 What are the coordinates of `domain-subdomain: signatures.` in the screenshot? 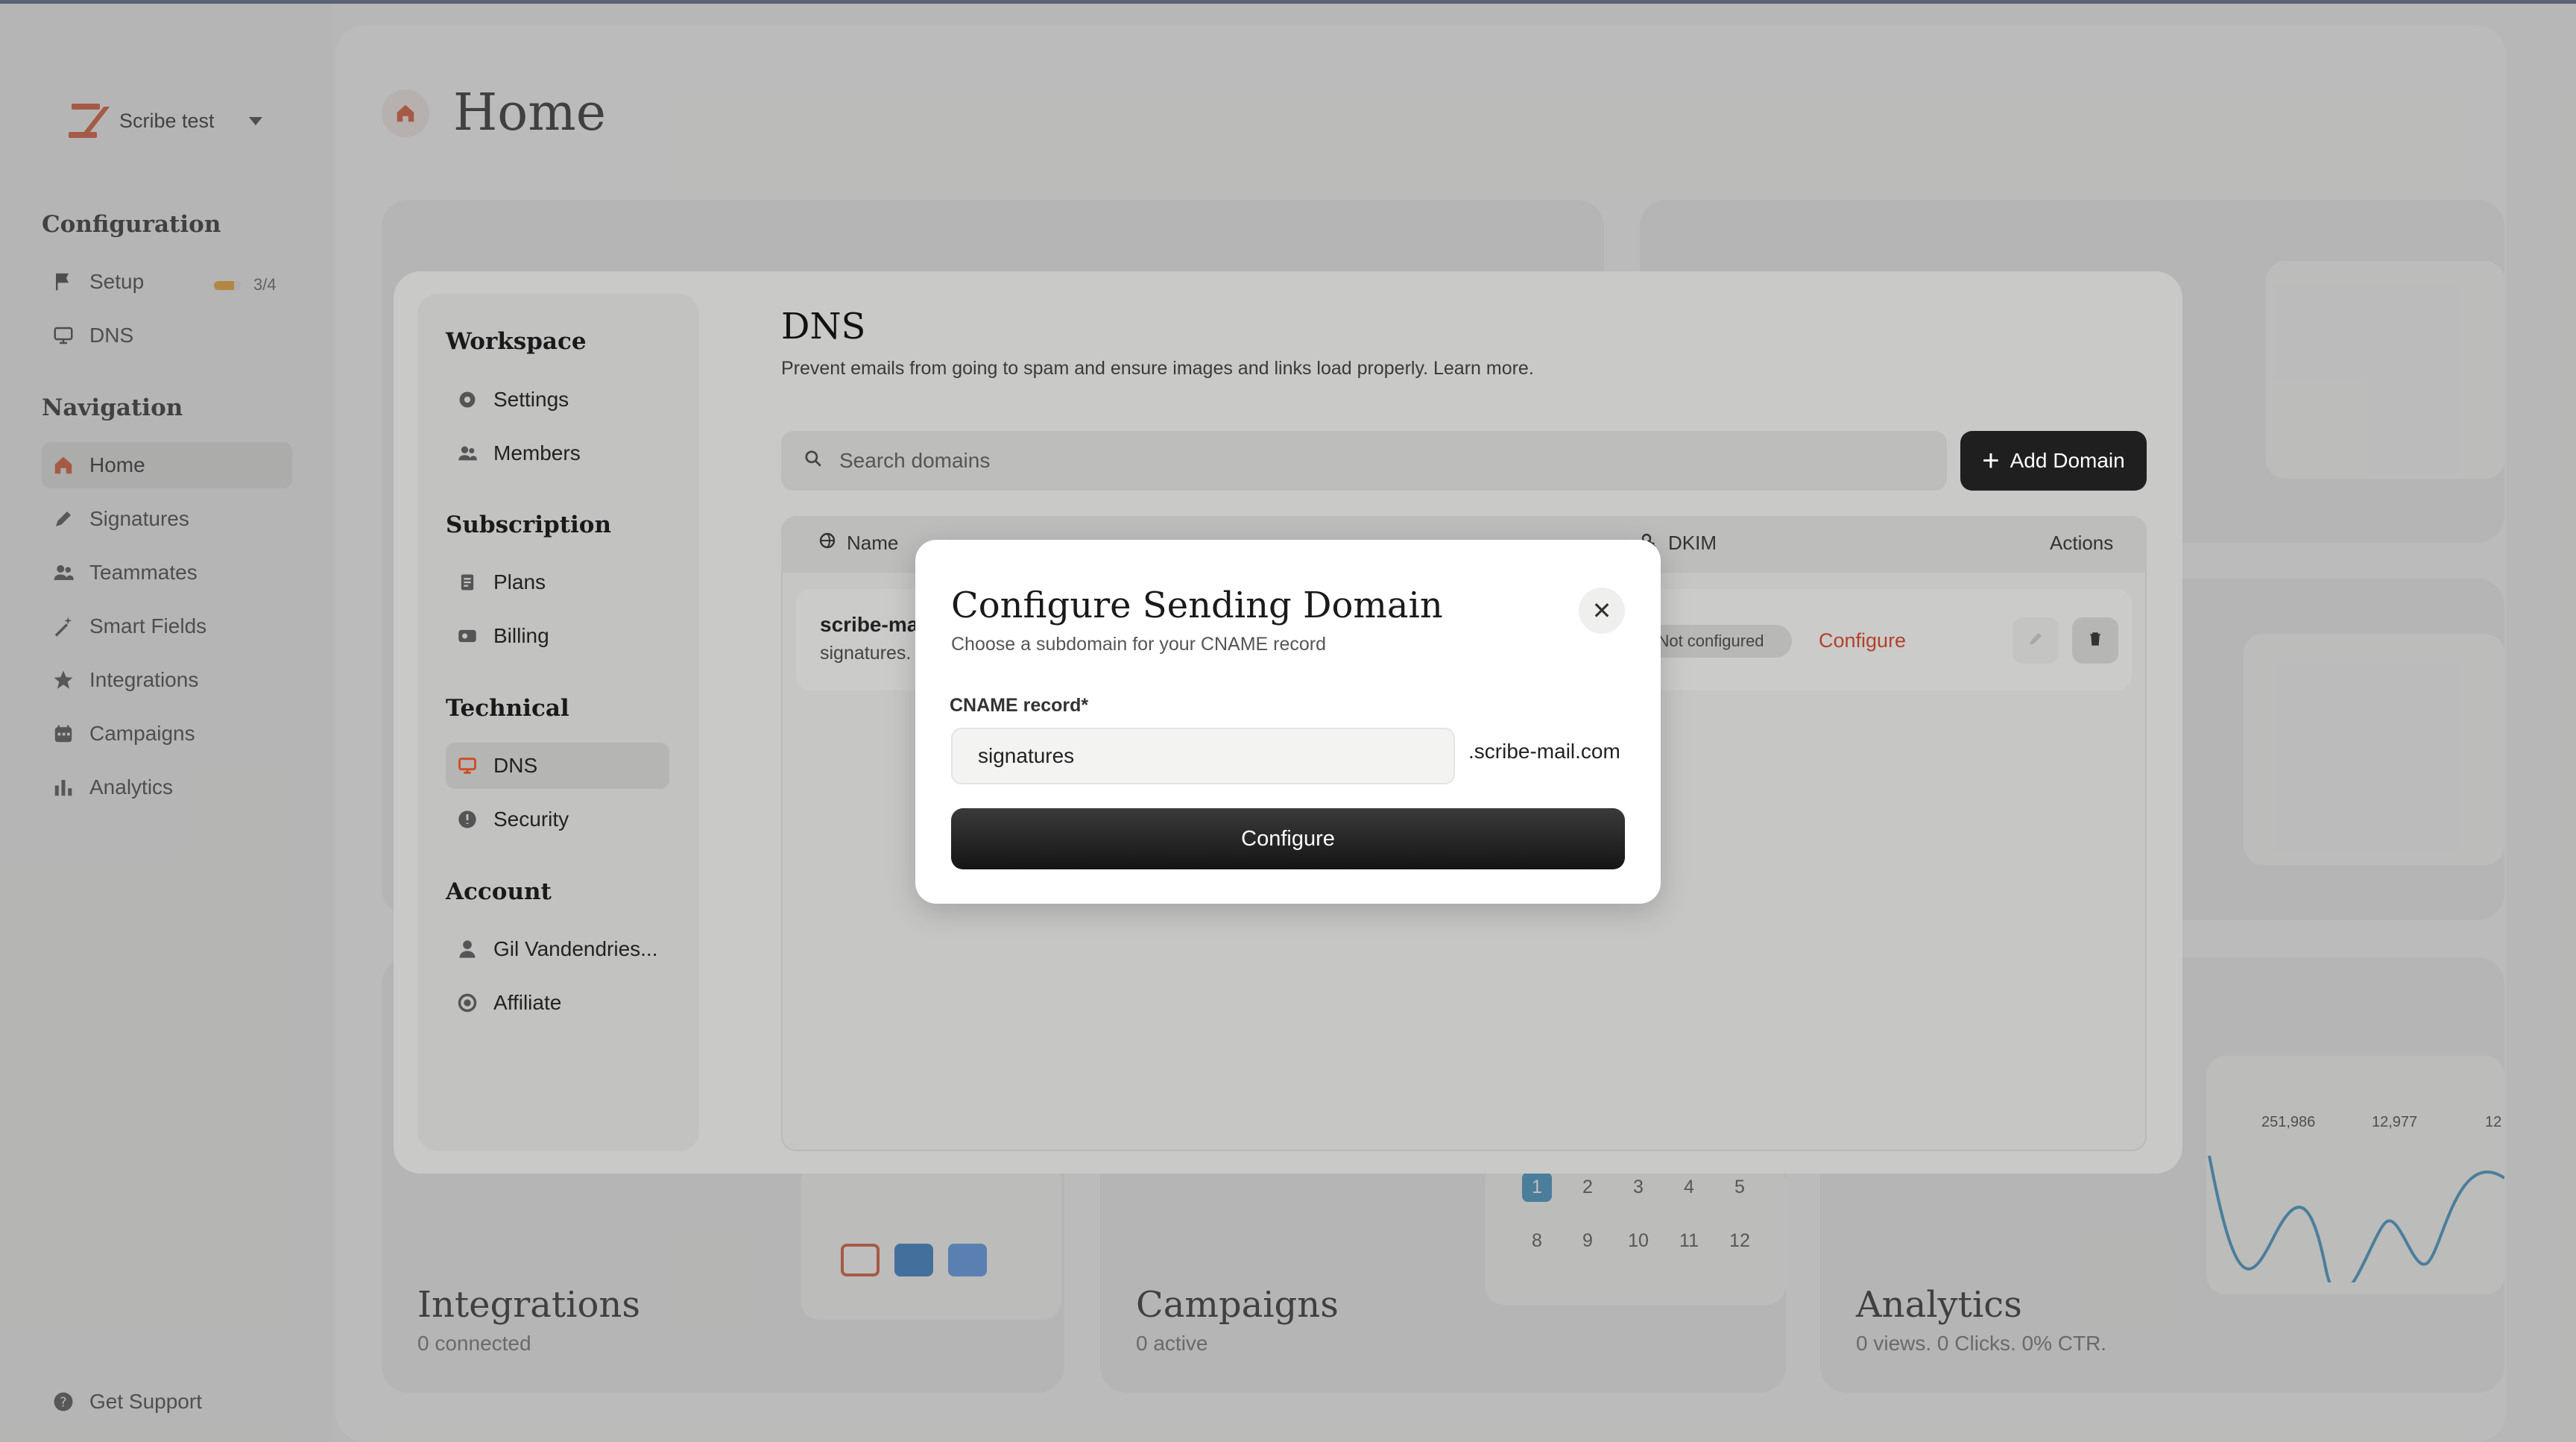 It's located at (866, 654).